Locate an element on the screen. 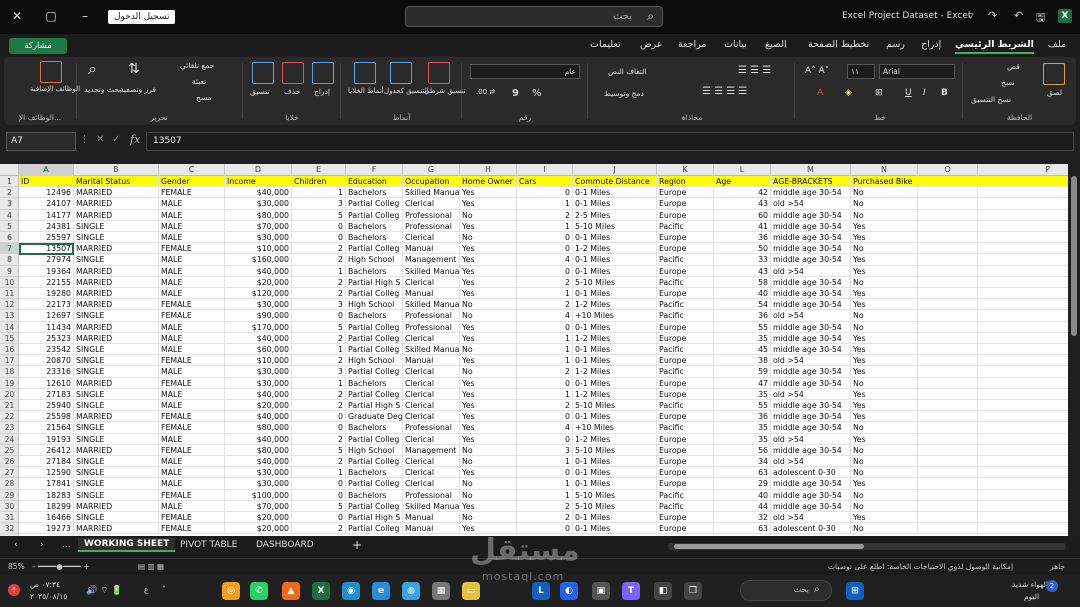 The width and height of the screenshot is (1080, 607). table-cell: $70,000 is located at coordinates (258, 506).